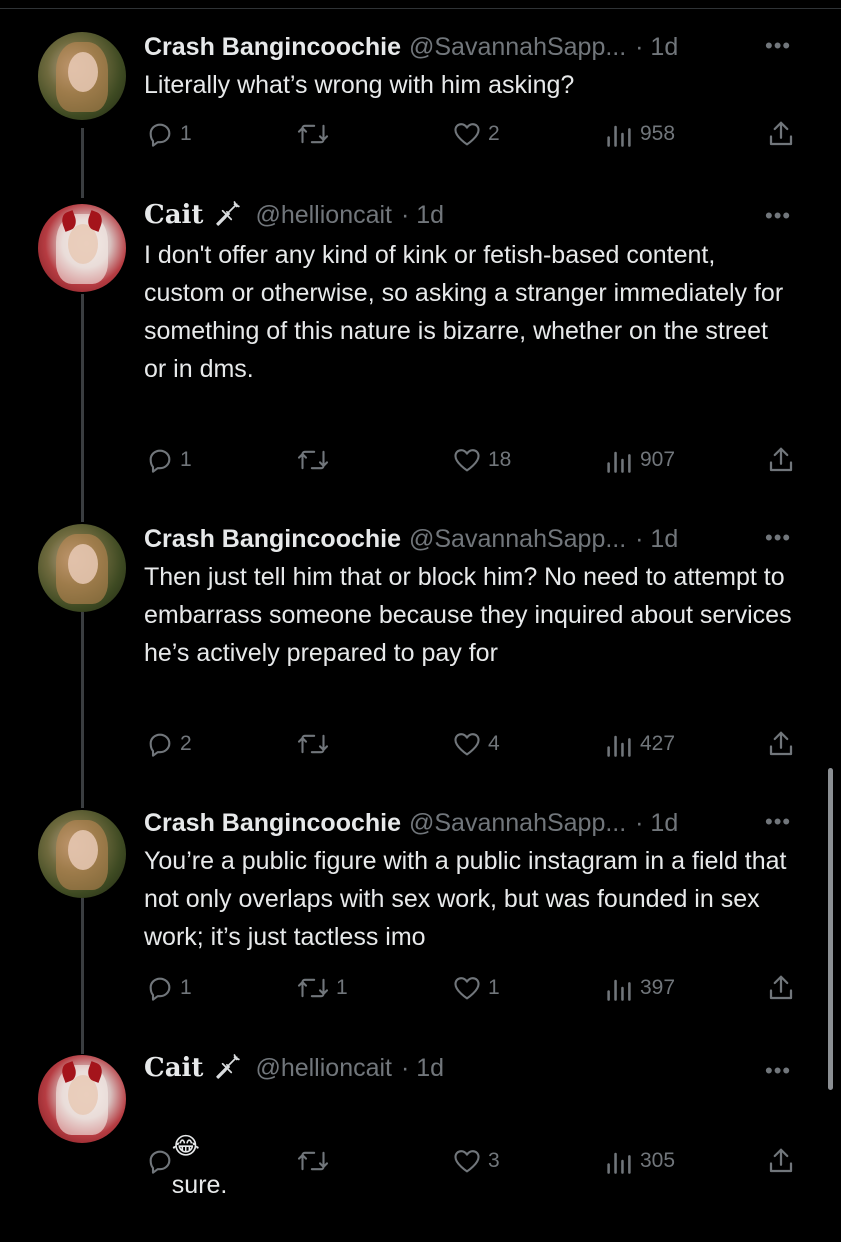  I want to click on like-button: 2, so click(476, 134).